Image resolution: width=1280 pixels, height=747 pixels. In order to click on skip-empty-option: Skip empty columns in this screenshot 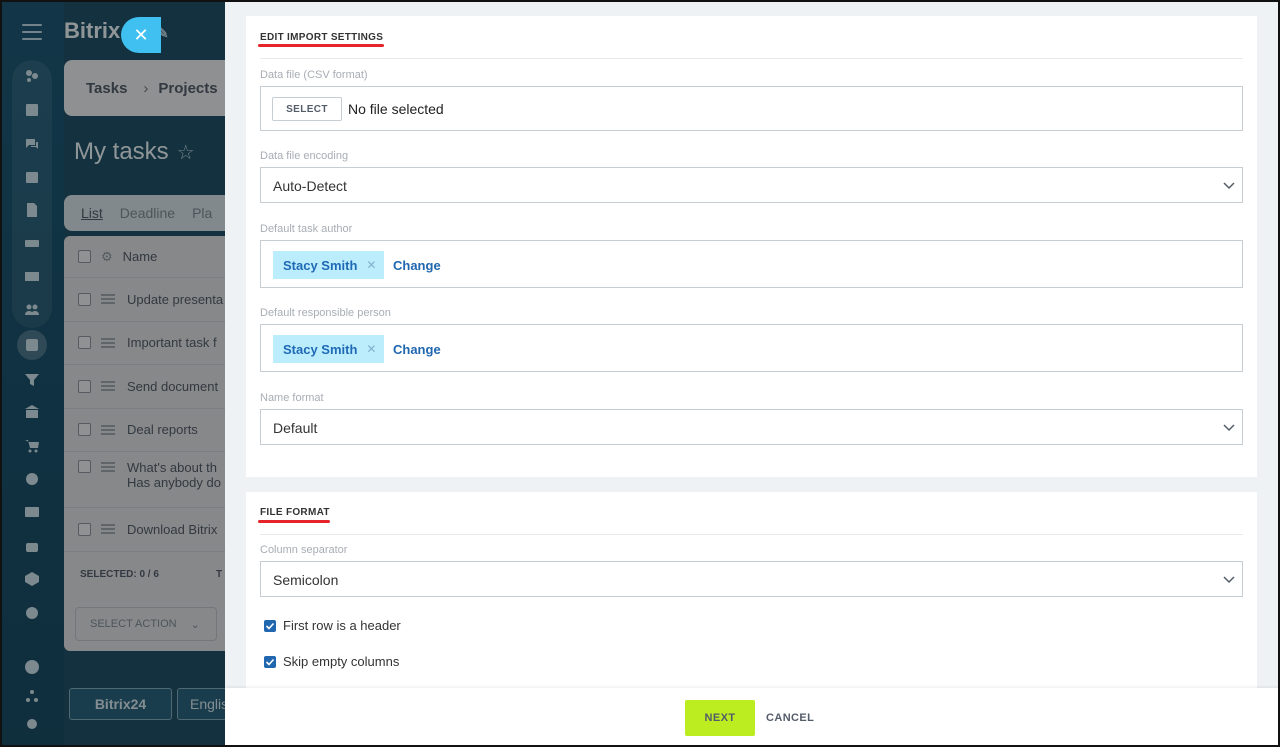, I will do `click(331, 661)`.